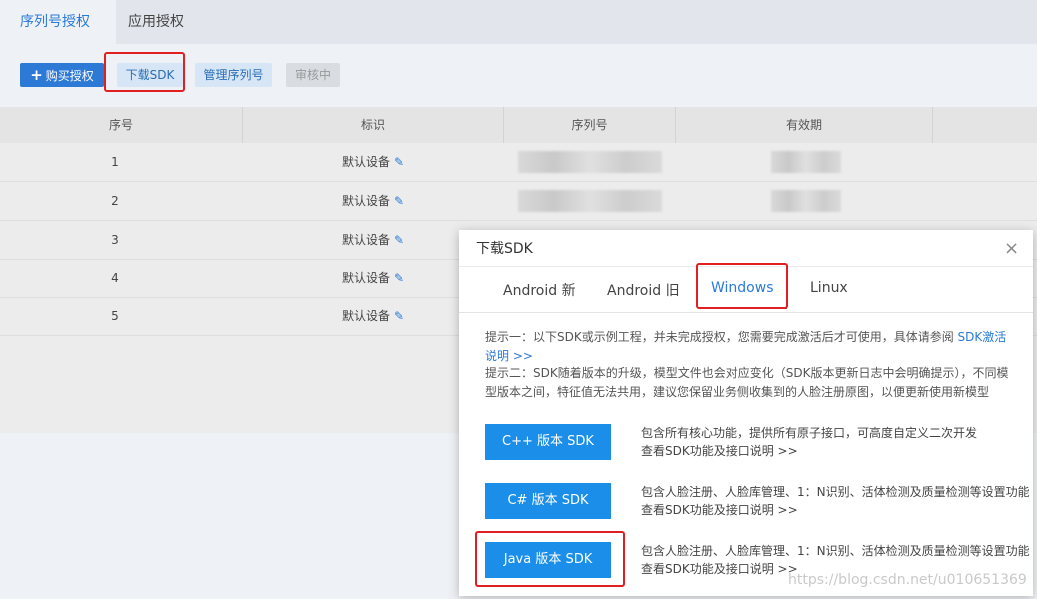 This screenshot has height=599, width=1037. I want to click on tab-android-old: Android 旧, so click(643, 290).